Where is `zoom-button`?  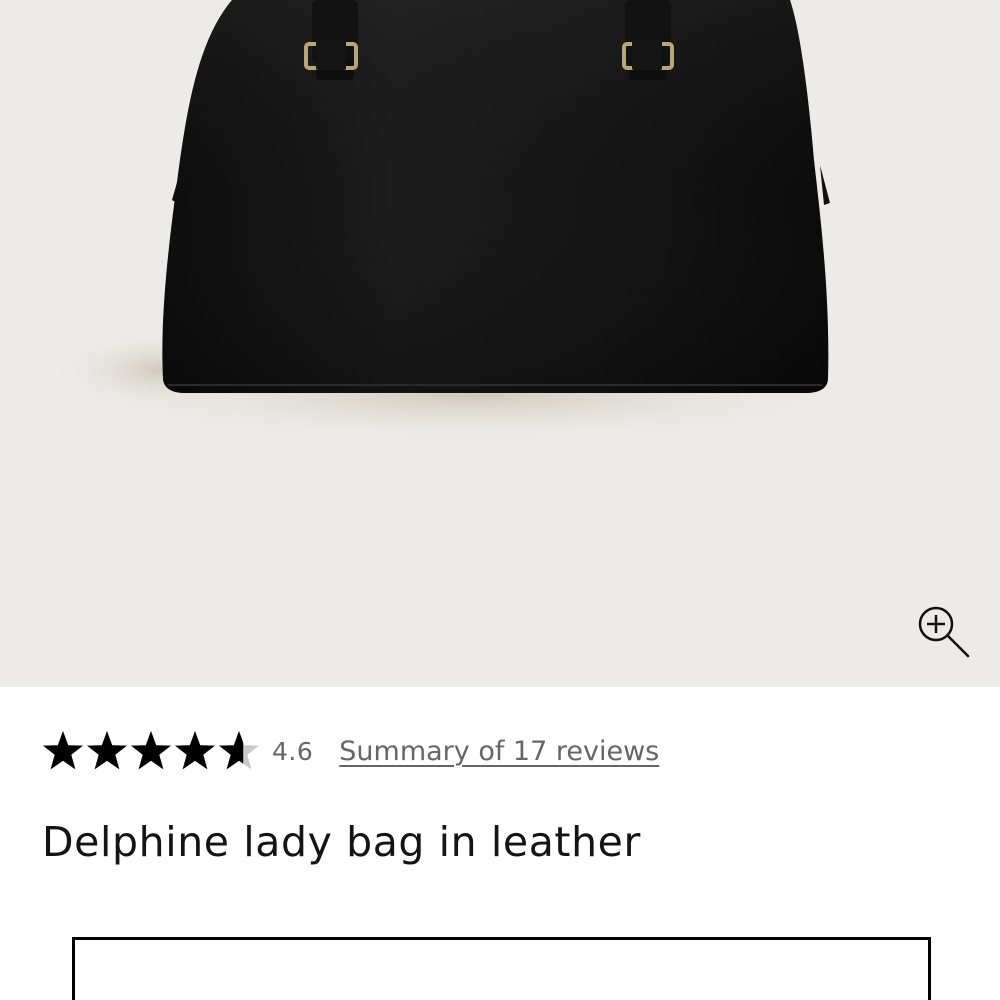
zoom-button is located at coordinates (943, 631).